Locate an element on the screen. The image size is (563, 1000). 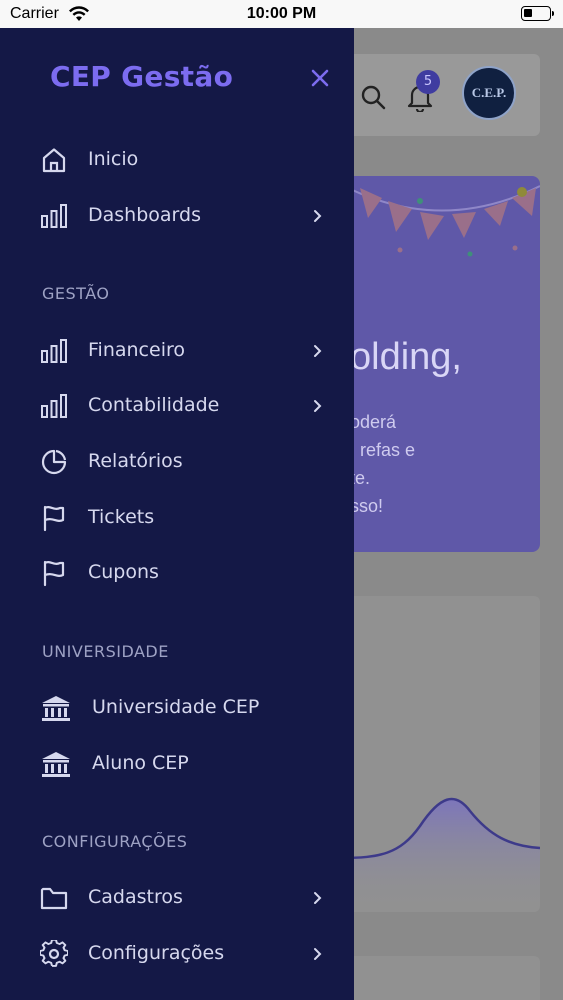
menu-item-relatorios: Relatórios is located at coordinates (183, 462).